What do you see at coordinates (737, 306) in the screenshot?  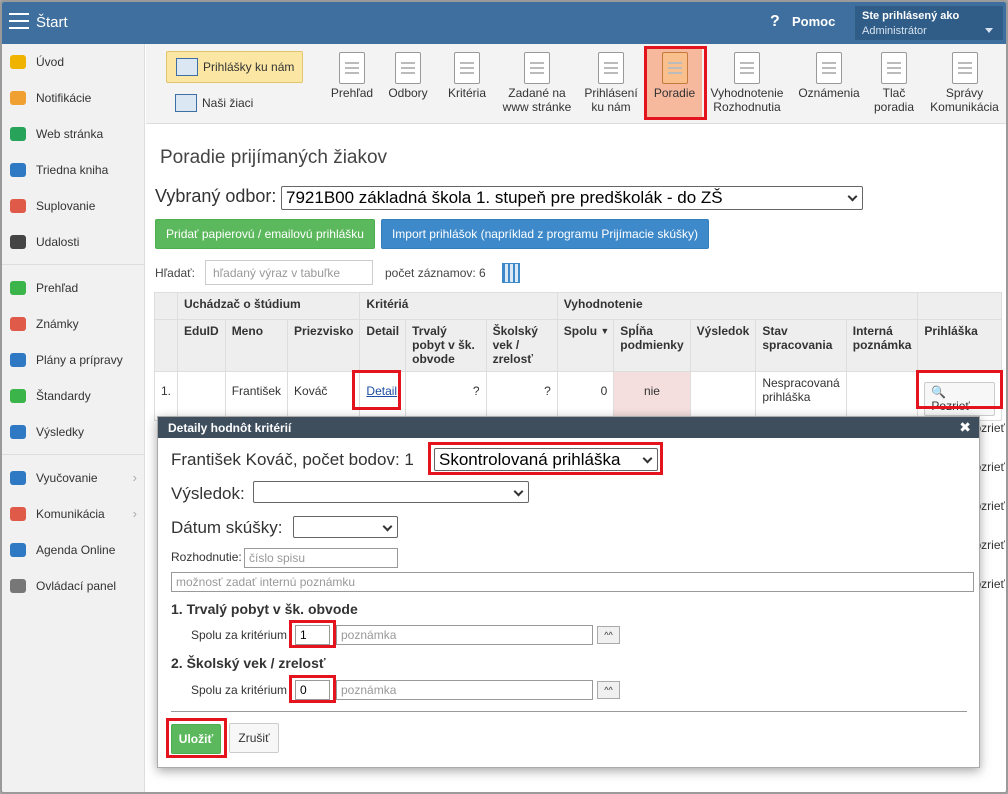 I see `group-header: Vyhodnotenie` at bounding box center [737, 306].